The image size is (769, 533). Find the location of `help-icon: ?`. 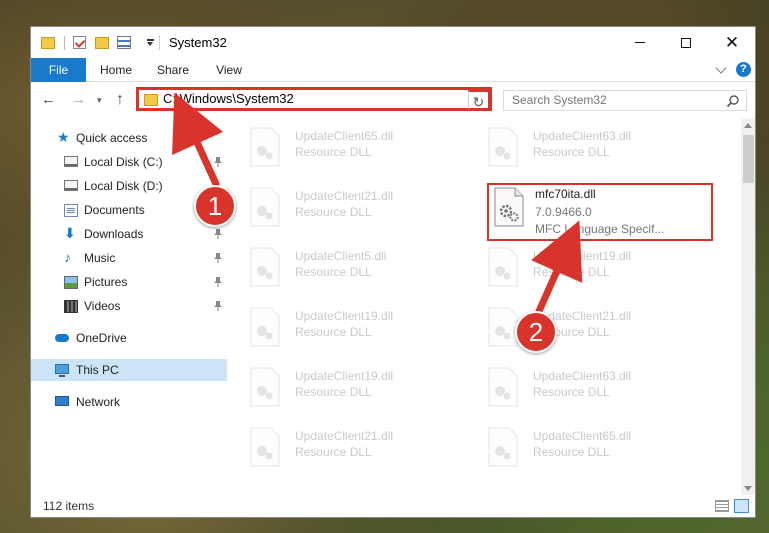

help-icon: ? is located at coordinates (743, 69).